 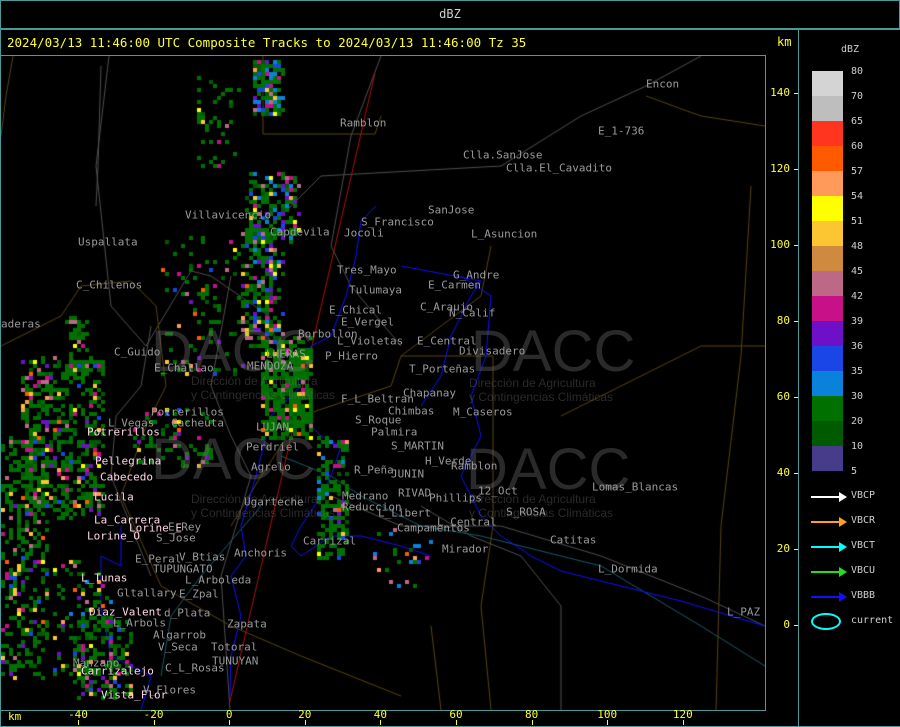 I want to click on map-place-label: Cacheuta, so click(x=197, y=423).